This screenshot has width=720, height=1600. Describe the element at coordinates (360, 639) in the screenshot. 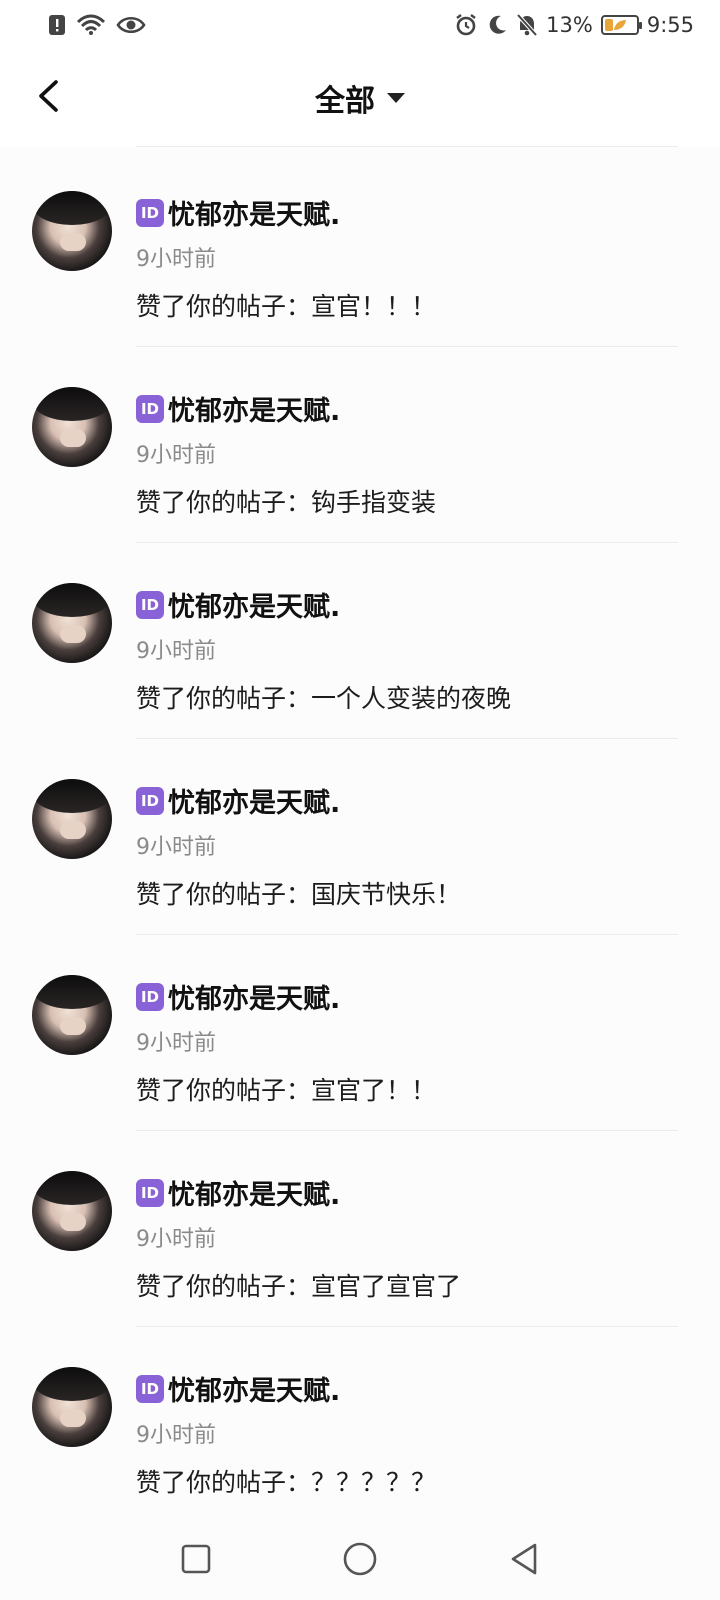

I see `notification-item: ID 忧郁亦是天赋. 9小时前 赞了你的帖子：一个人变装的夜晚` at that location.